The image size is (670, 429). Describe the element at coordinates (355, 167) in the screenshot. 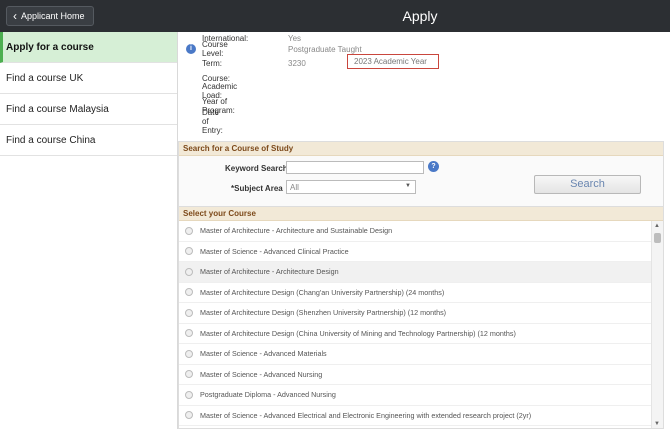

I see `keyword-search-input` at that location.